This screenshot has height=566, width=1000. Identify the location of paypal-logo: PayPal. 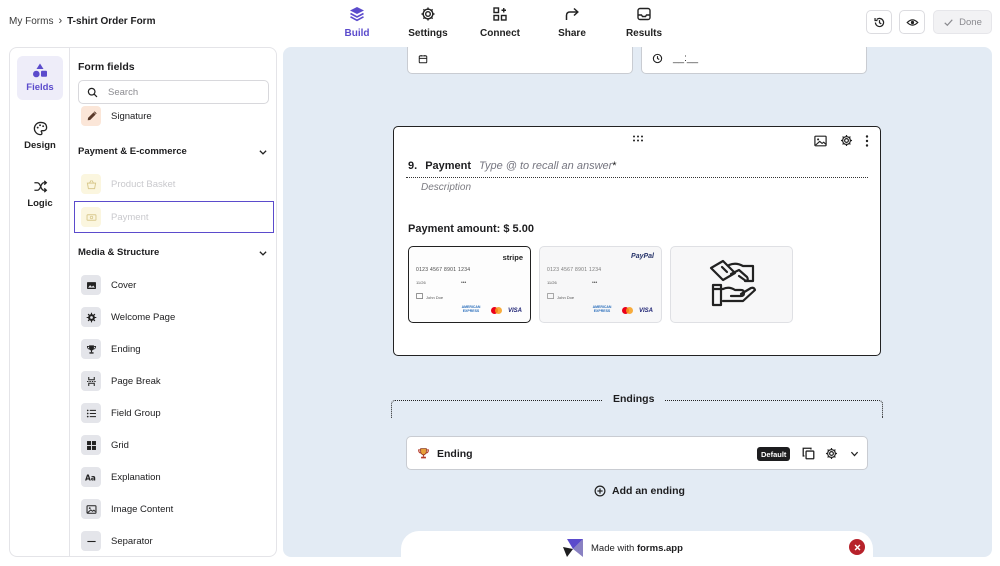
(642, 256).